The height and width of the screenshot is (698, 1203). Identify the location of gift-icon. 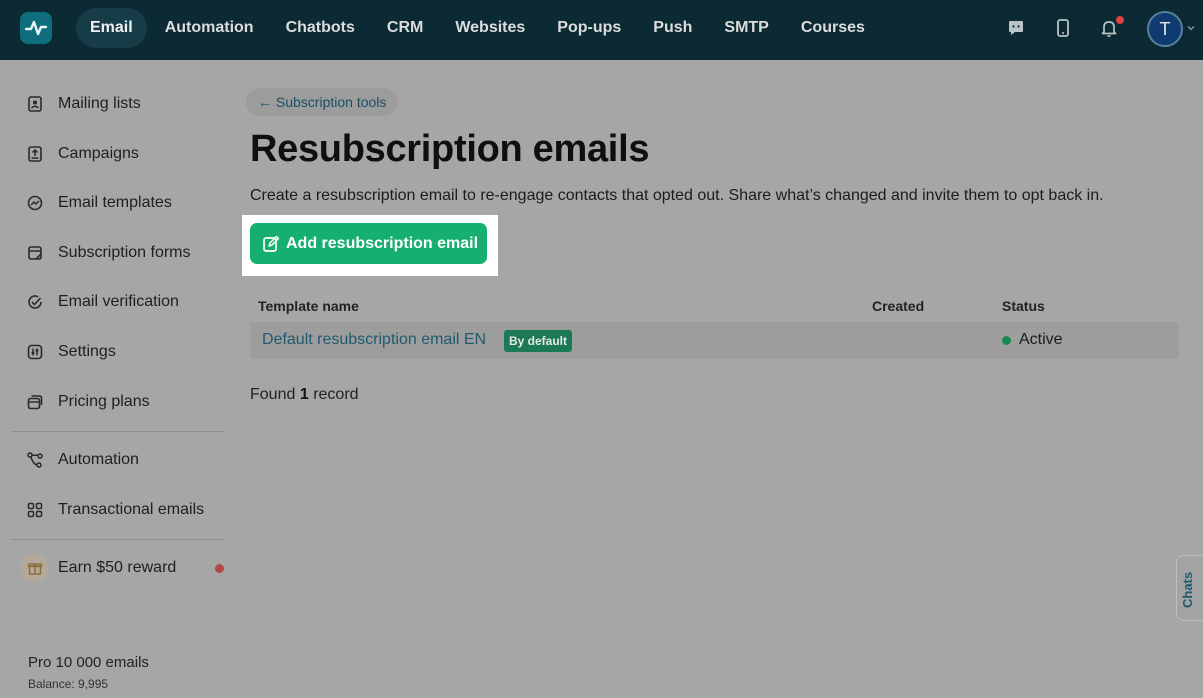
(35, 568).